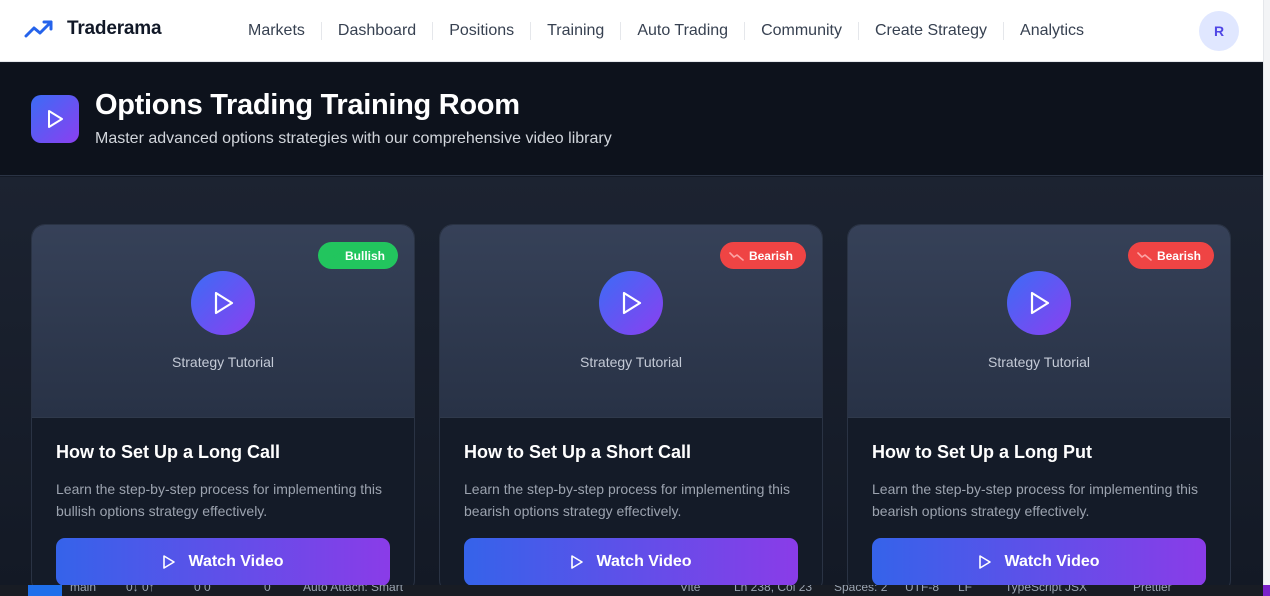  Describe the element at coordinates (773, 589) in the screenshot. I see `status-cursor-position: Ln 238, Col 23` at that location.